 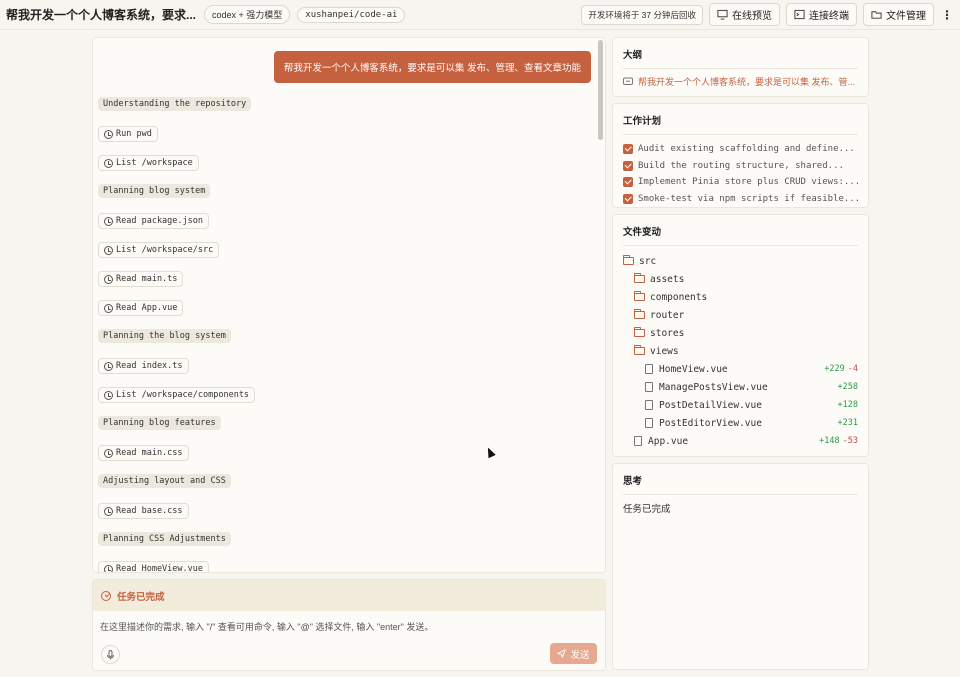 I want to click on repo-pill: xushanpei/code-ai, so click(x=351, y=14).